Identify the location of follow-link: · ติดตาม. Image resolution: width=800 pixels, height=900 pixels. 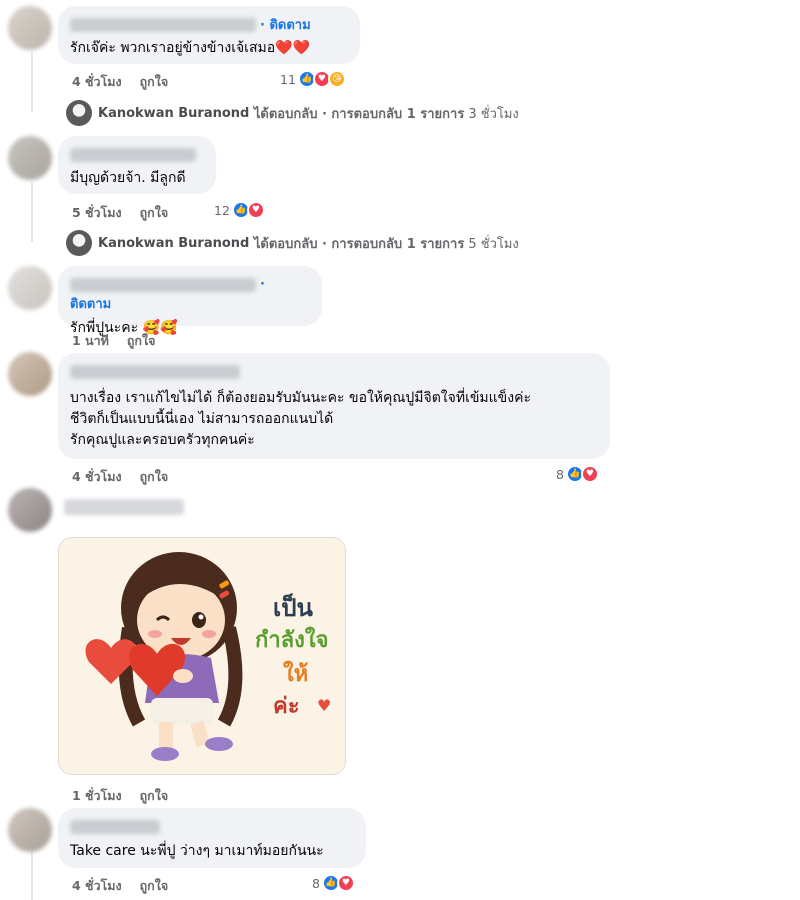
(285, 25).